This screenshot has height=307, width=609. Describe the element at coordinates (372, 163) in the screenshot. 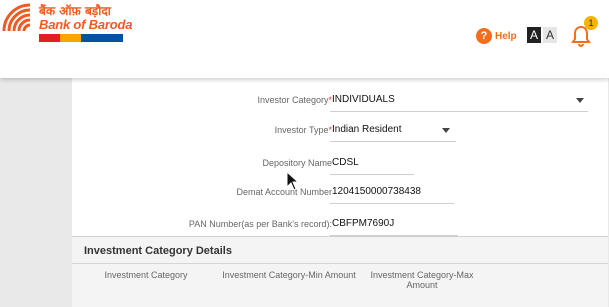

I see `depository-name-field: CDSL` at that location.